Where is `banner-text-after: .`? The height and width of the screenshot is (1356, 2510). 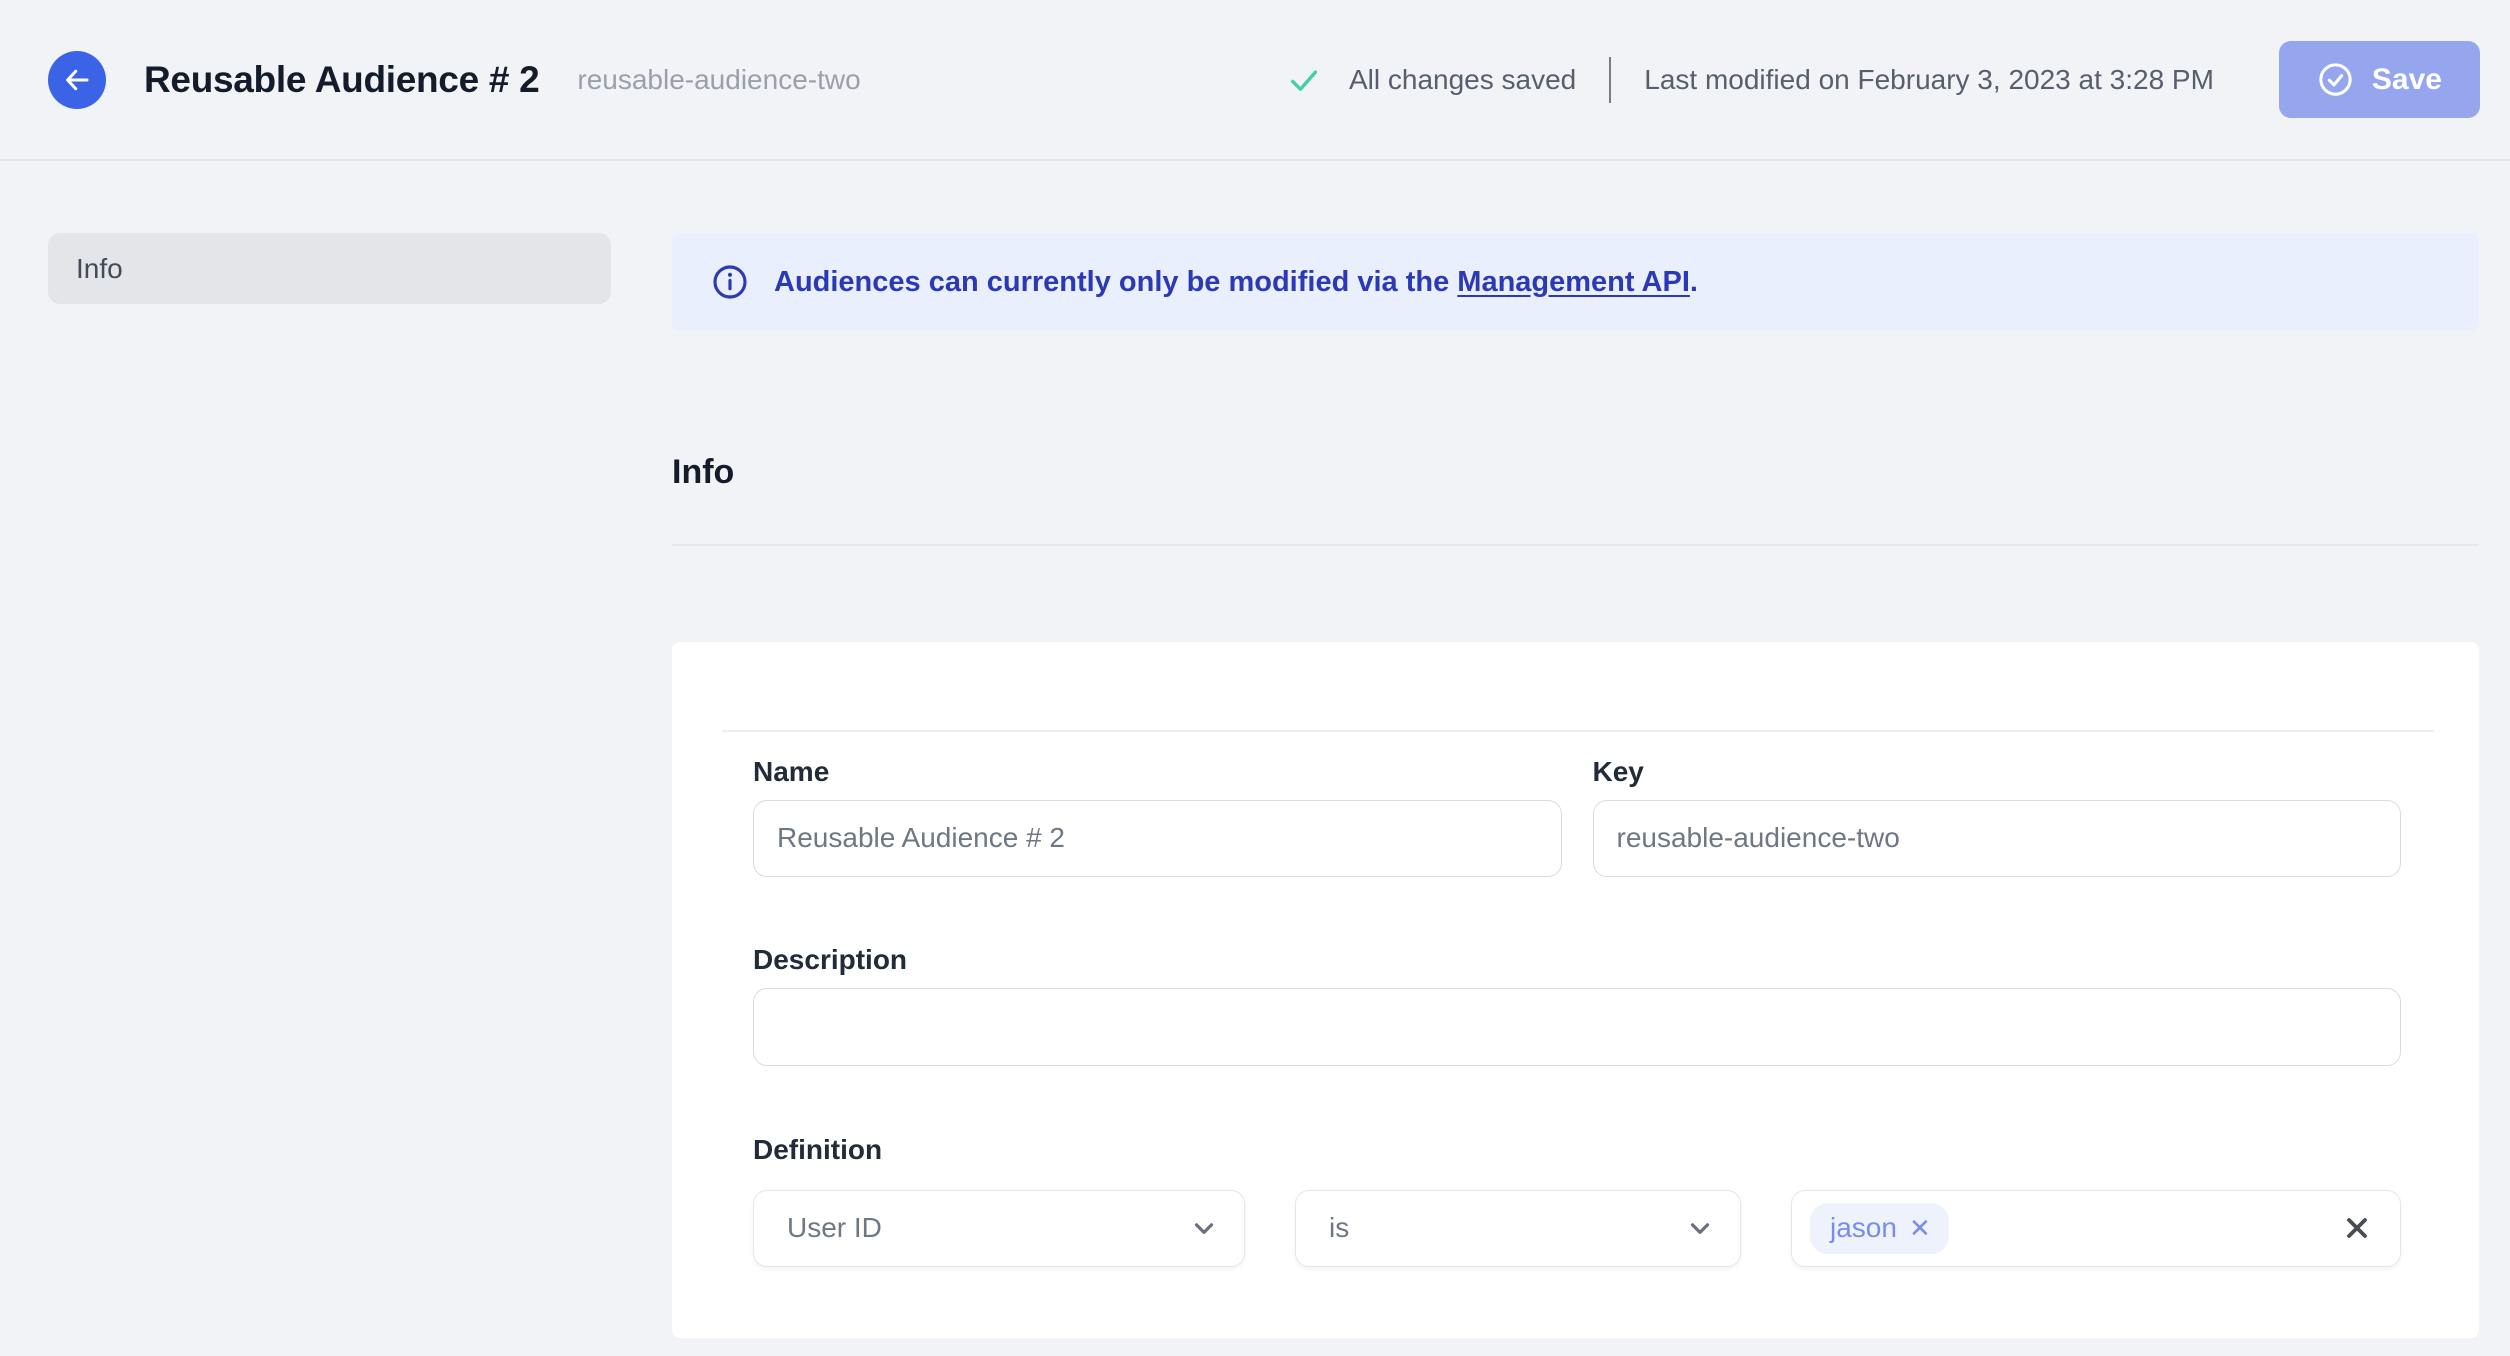 banner-text-after: . is located at coordinates (1693, 281).